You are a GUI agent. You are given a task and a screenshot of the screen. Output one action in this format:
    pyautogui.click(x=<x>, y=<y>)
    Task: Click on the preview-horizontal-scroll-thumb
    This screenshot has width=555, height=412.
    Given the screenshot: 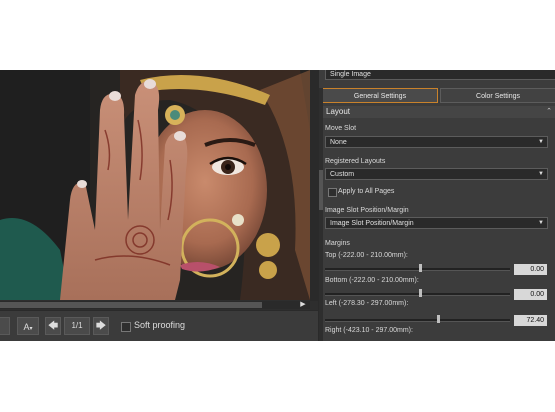 What is the action you would take?
    pyautogui.click(x=131, y=305)
    